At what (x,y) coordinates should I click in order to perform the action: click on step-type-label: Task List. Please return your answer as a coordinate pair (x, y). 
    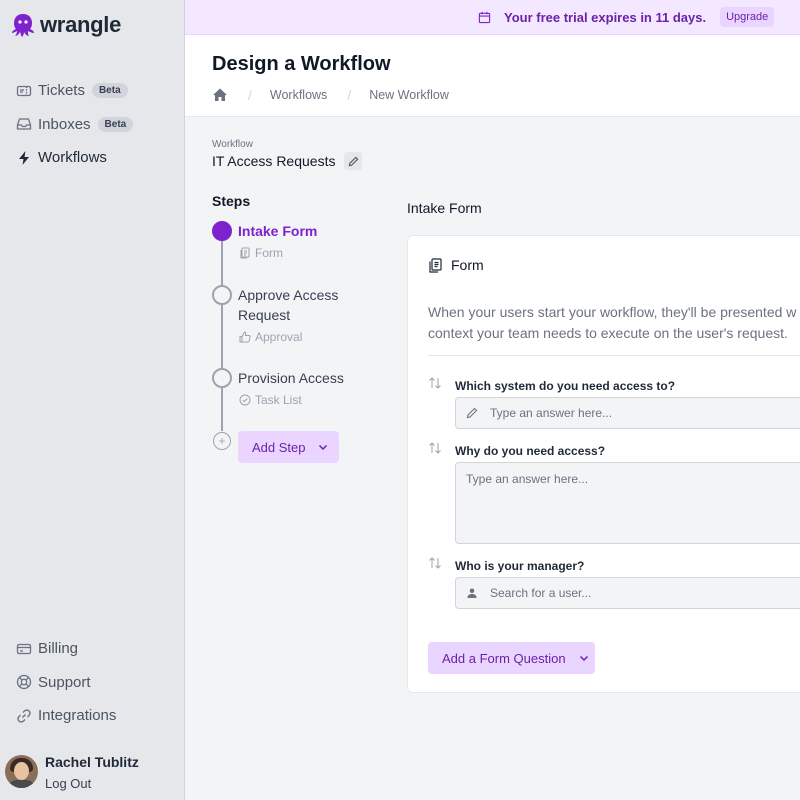
    Looking at the image, I should click on (278, 400).